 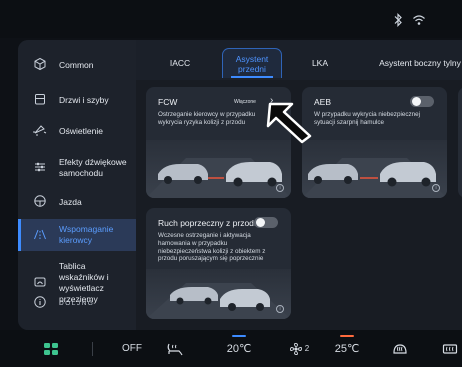 I want to click on sidebar-item-label: Drzwi i szyby, so click(x=84, y=99).